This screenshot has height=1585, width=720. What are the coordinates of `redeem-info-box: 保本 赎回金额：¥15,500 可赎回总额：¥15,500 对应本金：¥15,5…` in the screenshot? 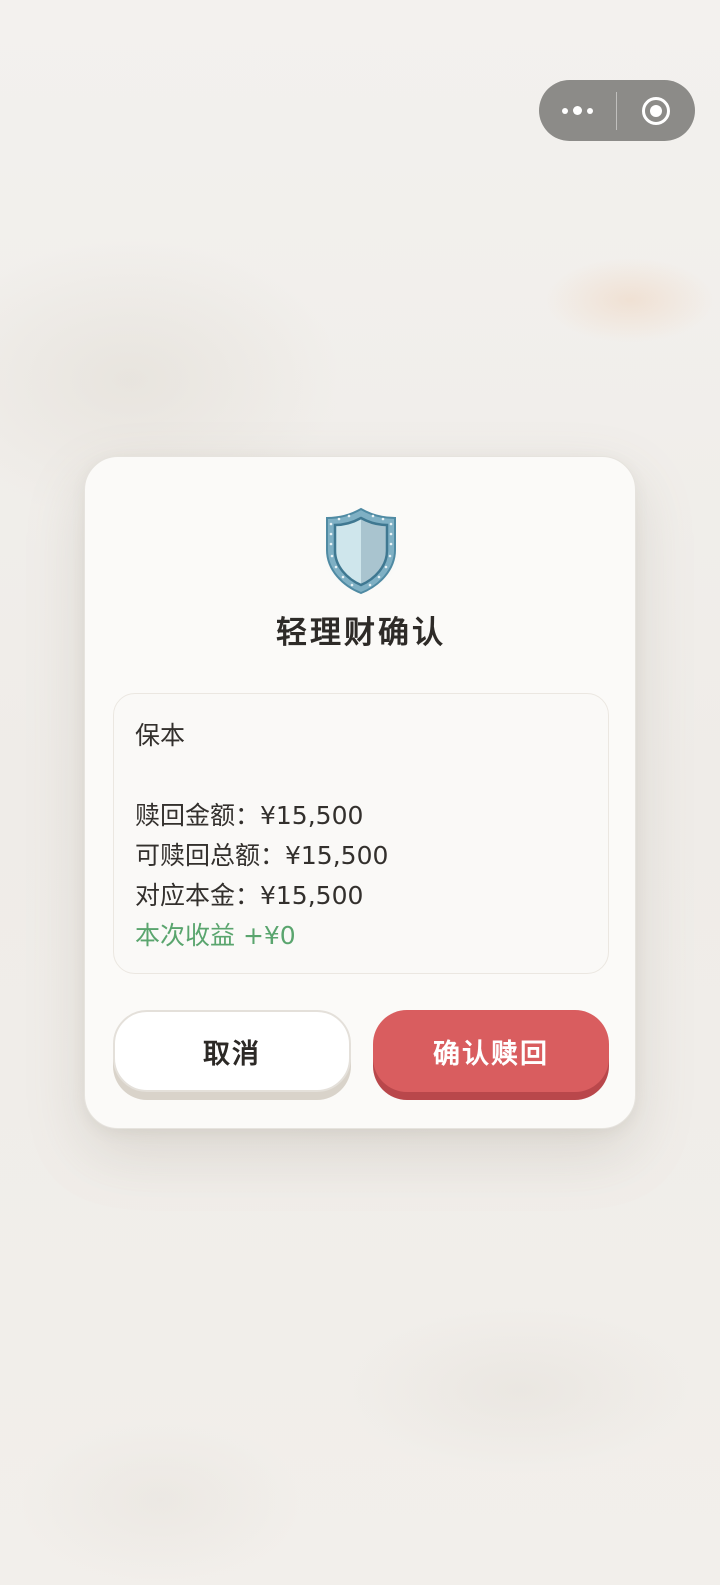 It's located at (361, 833).